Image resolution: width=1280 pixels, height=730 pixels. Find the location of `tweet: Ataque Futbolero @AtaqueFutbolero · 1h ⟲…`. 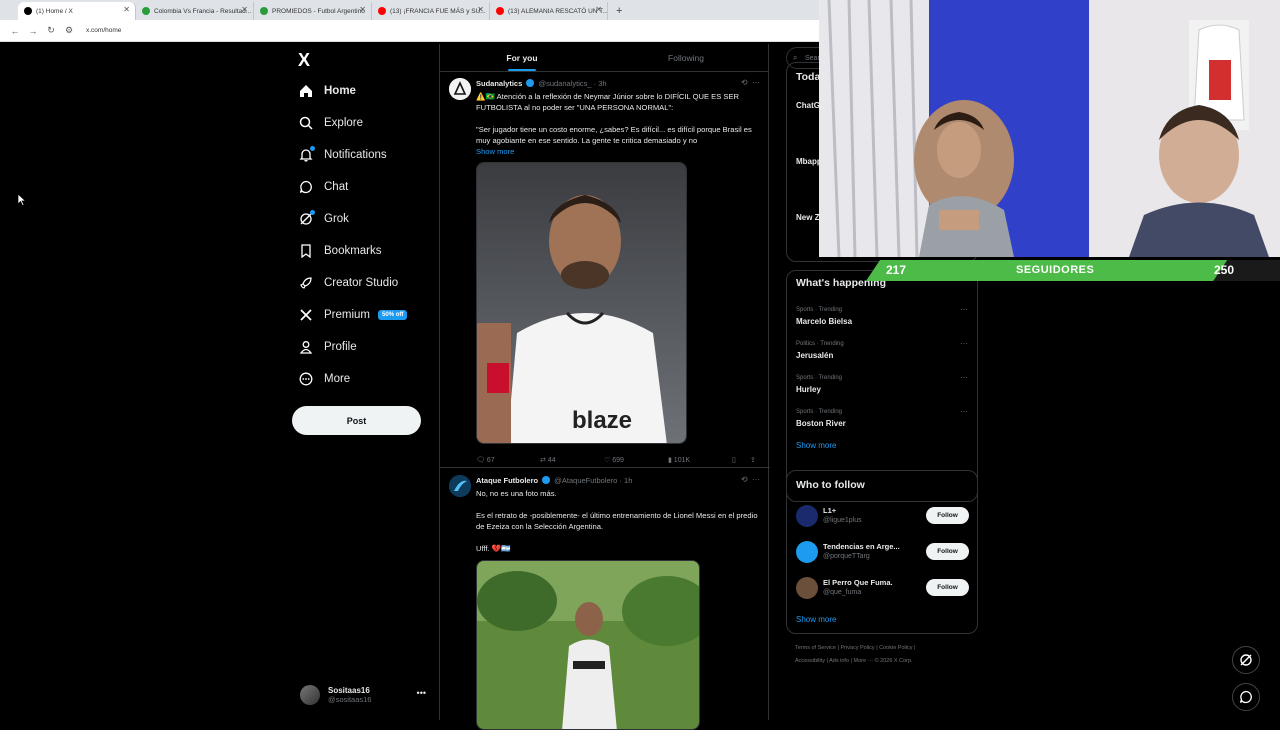

tweet: Ataque Futbolero @AtaqueFutbolero · 1h ⟲… is located at coordinates (605, 602).